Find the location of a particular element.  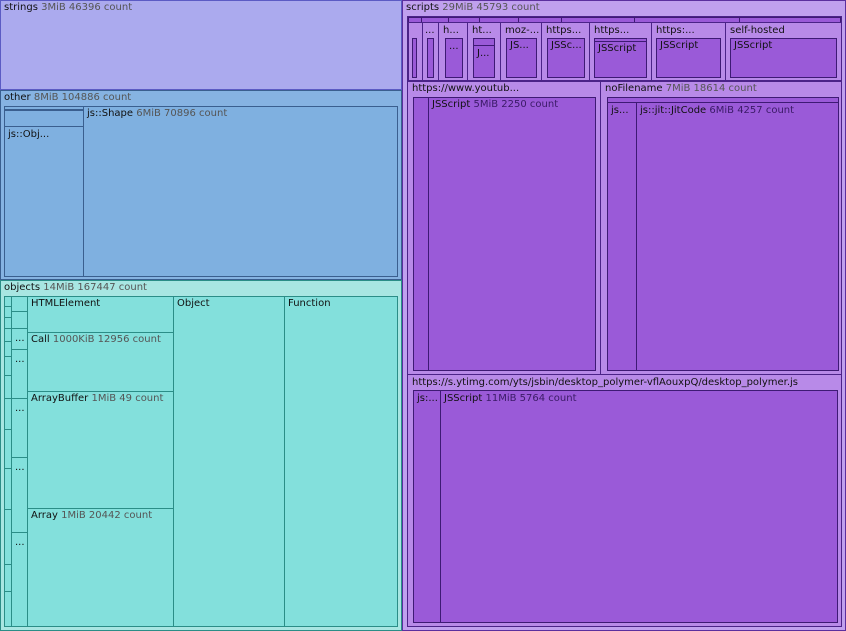

script-cell: https:... JSScript is located at coordinates (688, 51).